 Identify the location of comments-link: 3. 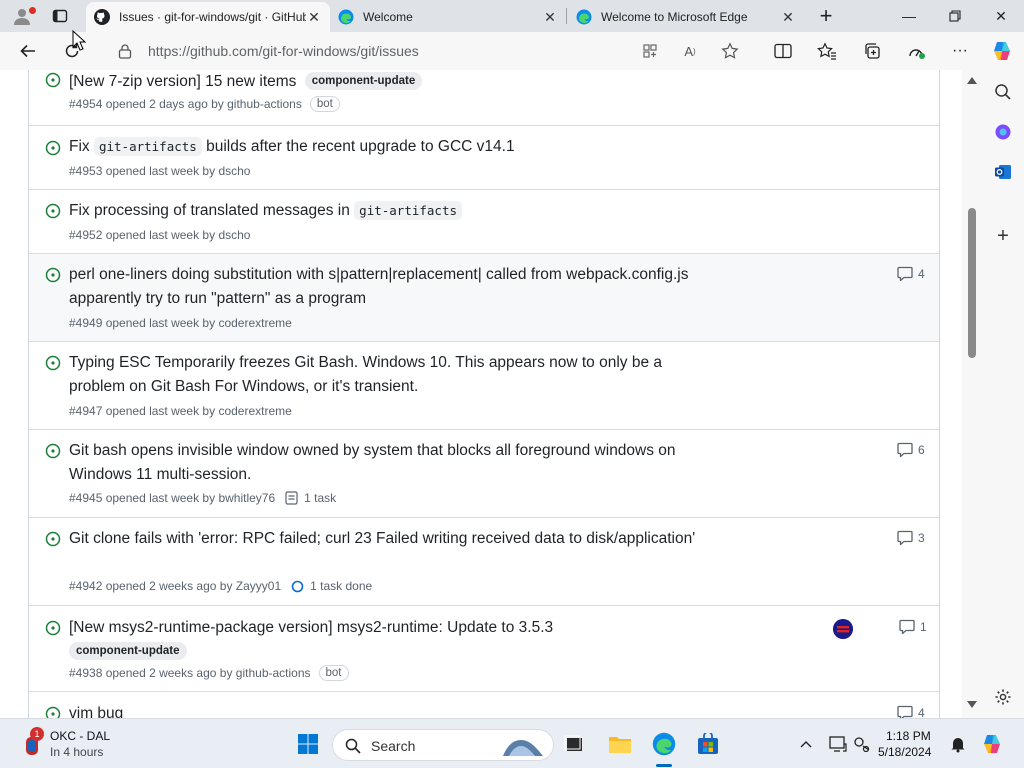
(911, 537).